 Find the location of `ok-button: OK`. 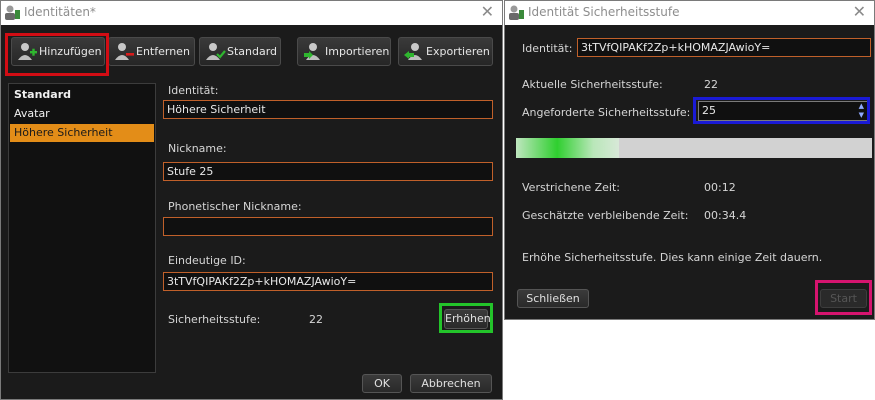

ok-button: OK is located at coordinates (382, 383).